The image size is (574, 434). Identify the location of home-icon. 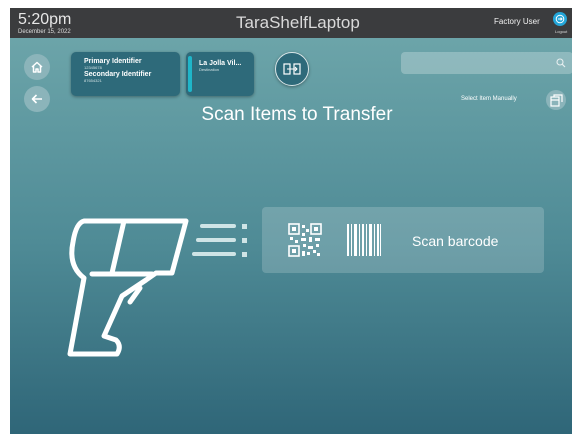
(37, 67).